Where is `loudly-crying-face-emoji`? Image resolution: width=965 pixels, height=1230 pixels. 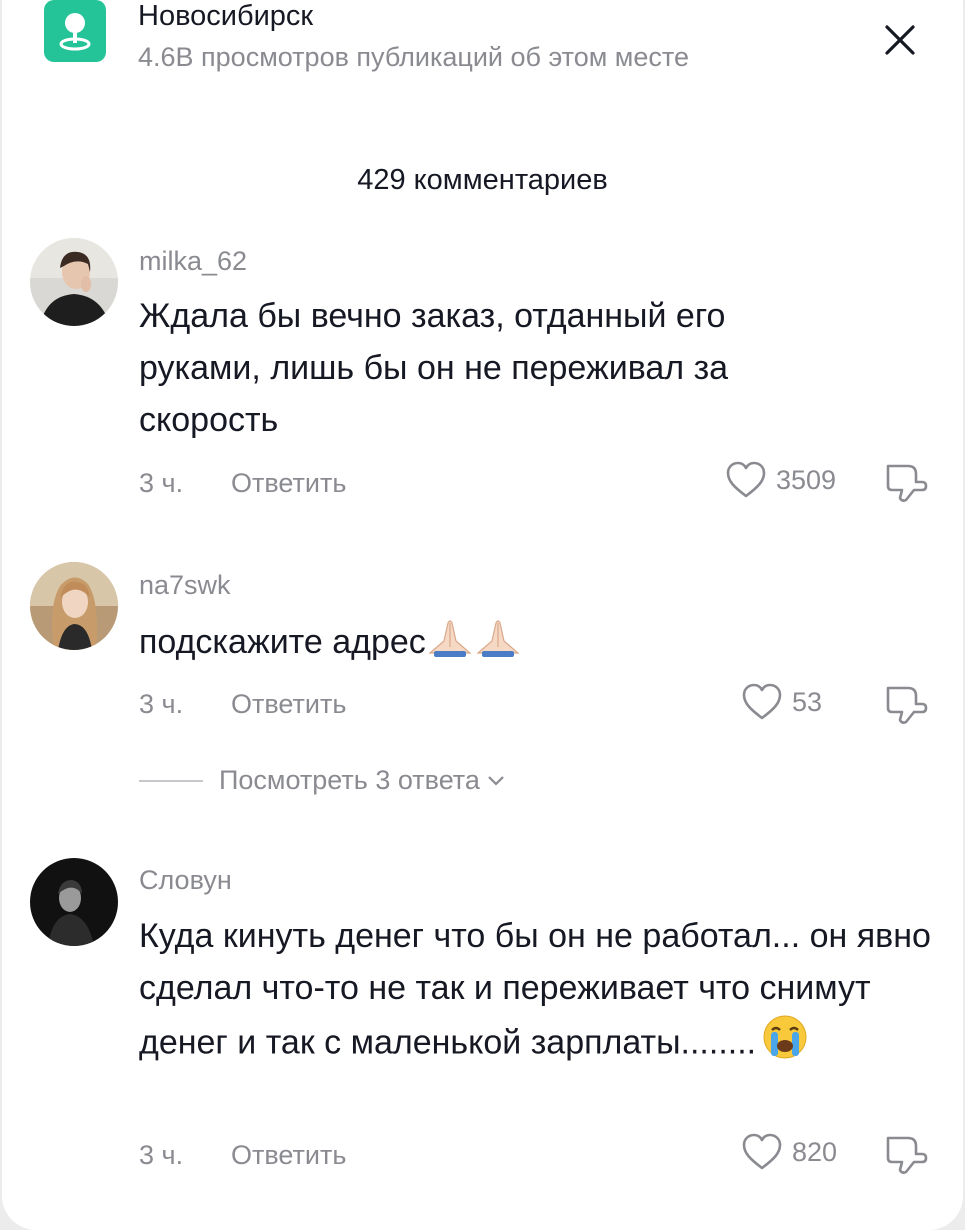 loudly-crying-face-emoji is located at coordinates (785, 1044).